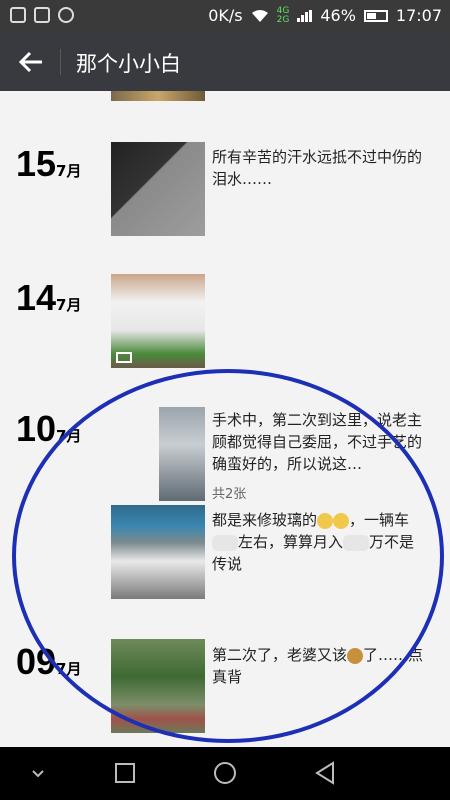 The height and width of the screenshot is (800, 450). I want to click on video-icon, so click(124, 357).